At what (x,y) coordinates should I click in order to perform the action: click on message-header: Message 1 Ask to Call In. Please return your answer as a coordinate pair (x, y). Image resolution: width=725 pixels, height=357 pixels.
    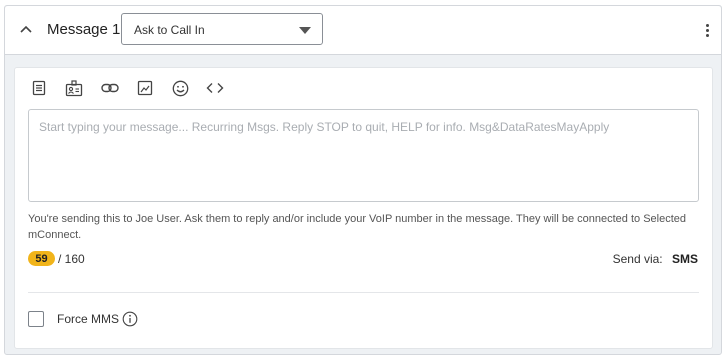
    Looking at the image, I should click on (363, 30).